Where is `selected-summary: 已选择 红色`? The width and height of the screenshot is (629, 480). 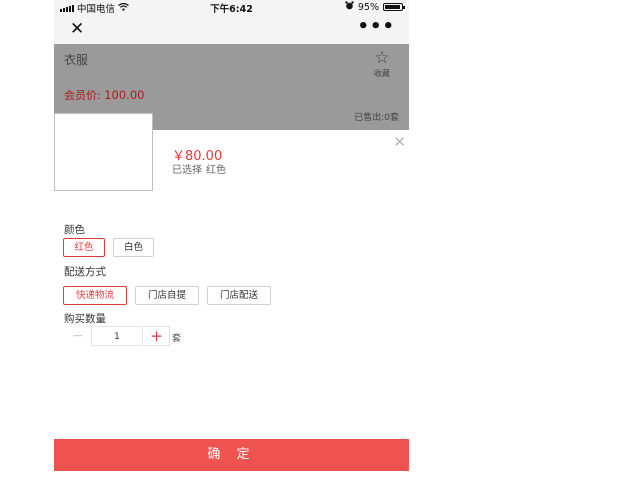 selected-summary: 已选择 红色 is located at coordinates (199, 168).